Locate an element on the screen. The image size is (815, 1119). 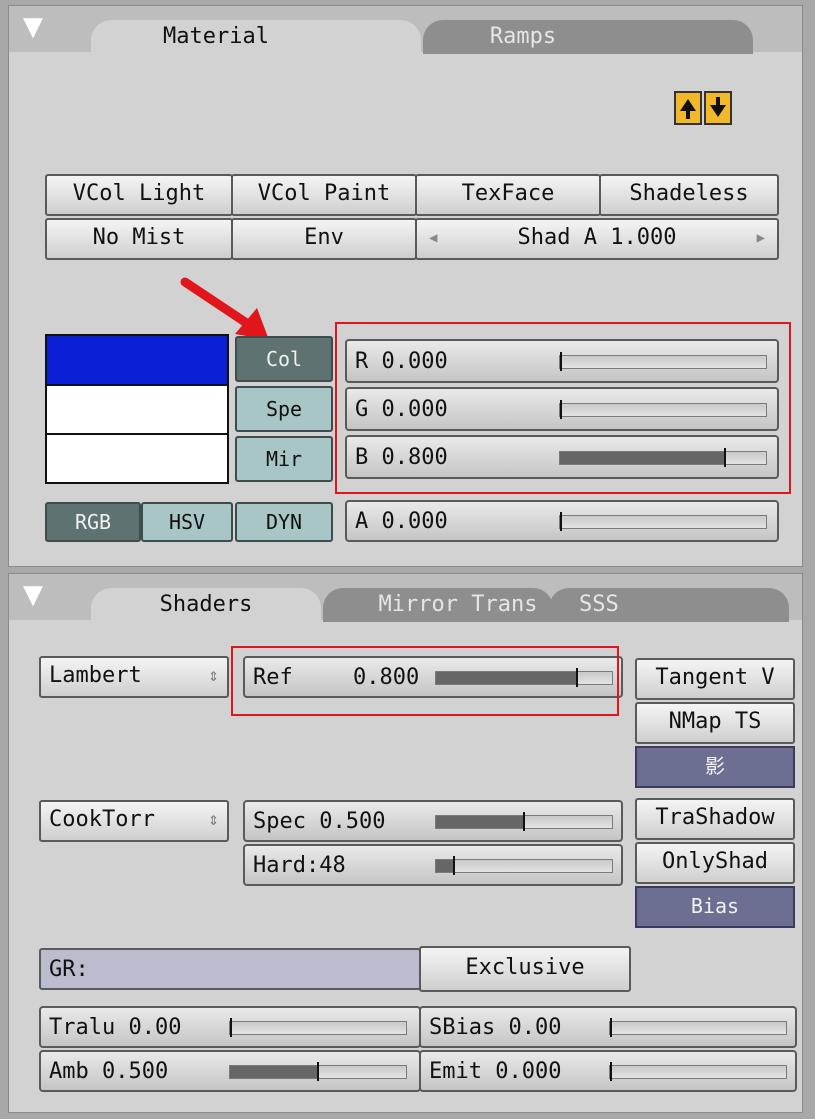
move-up-button is located at coordinates (688, 108).